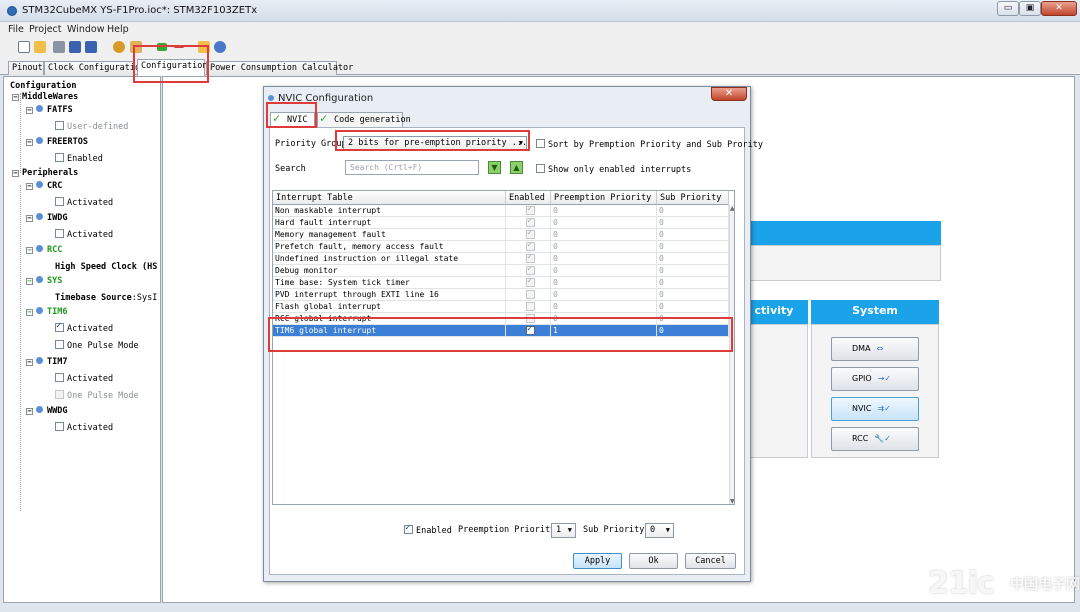 This screenshot has height=612, width=1080. What do you see at coordinates (172, 67) in the screenshot?
I see `tab-configuration: Configuration` at bounding box center [172, 67].